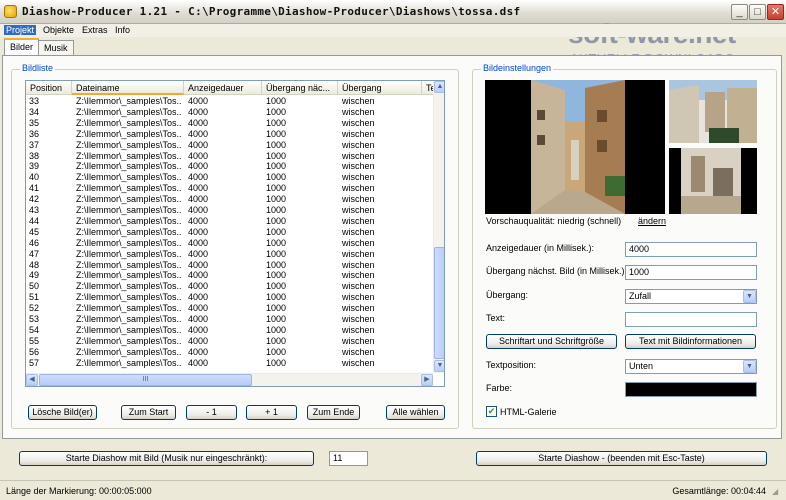 The width and height of the screenshot is (786, 500). Describe the element at coordinates (49, 88) in the screenshot. I see `column-position: Position` at that location.